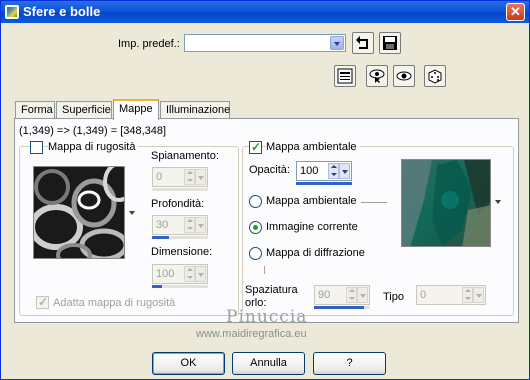 The image size is (530, 380). I want to click on opacity-bar, so click(324, 183).